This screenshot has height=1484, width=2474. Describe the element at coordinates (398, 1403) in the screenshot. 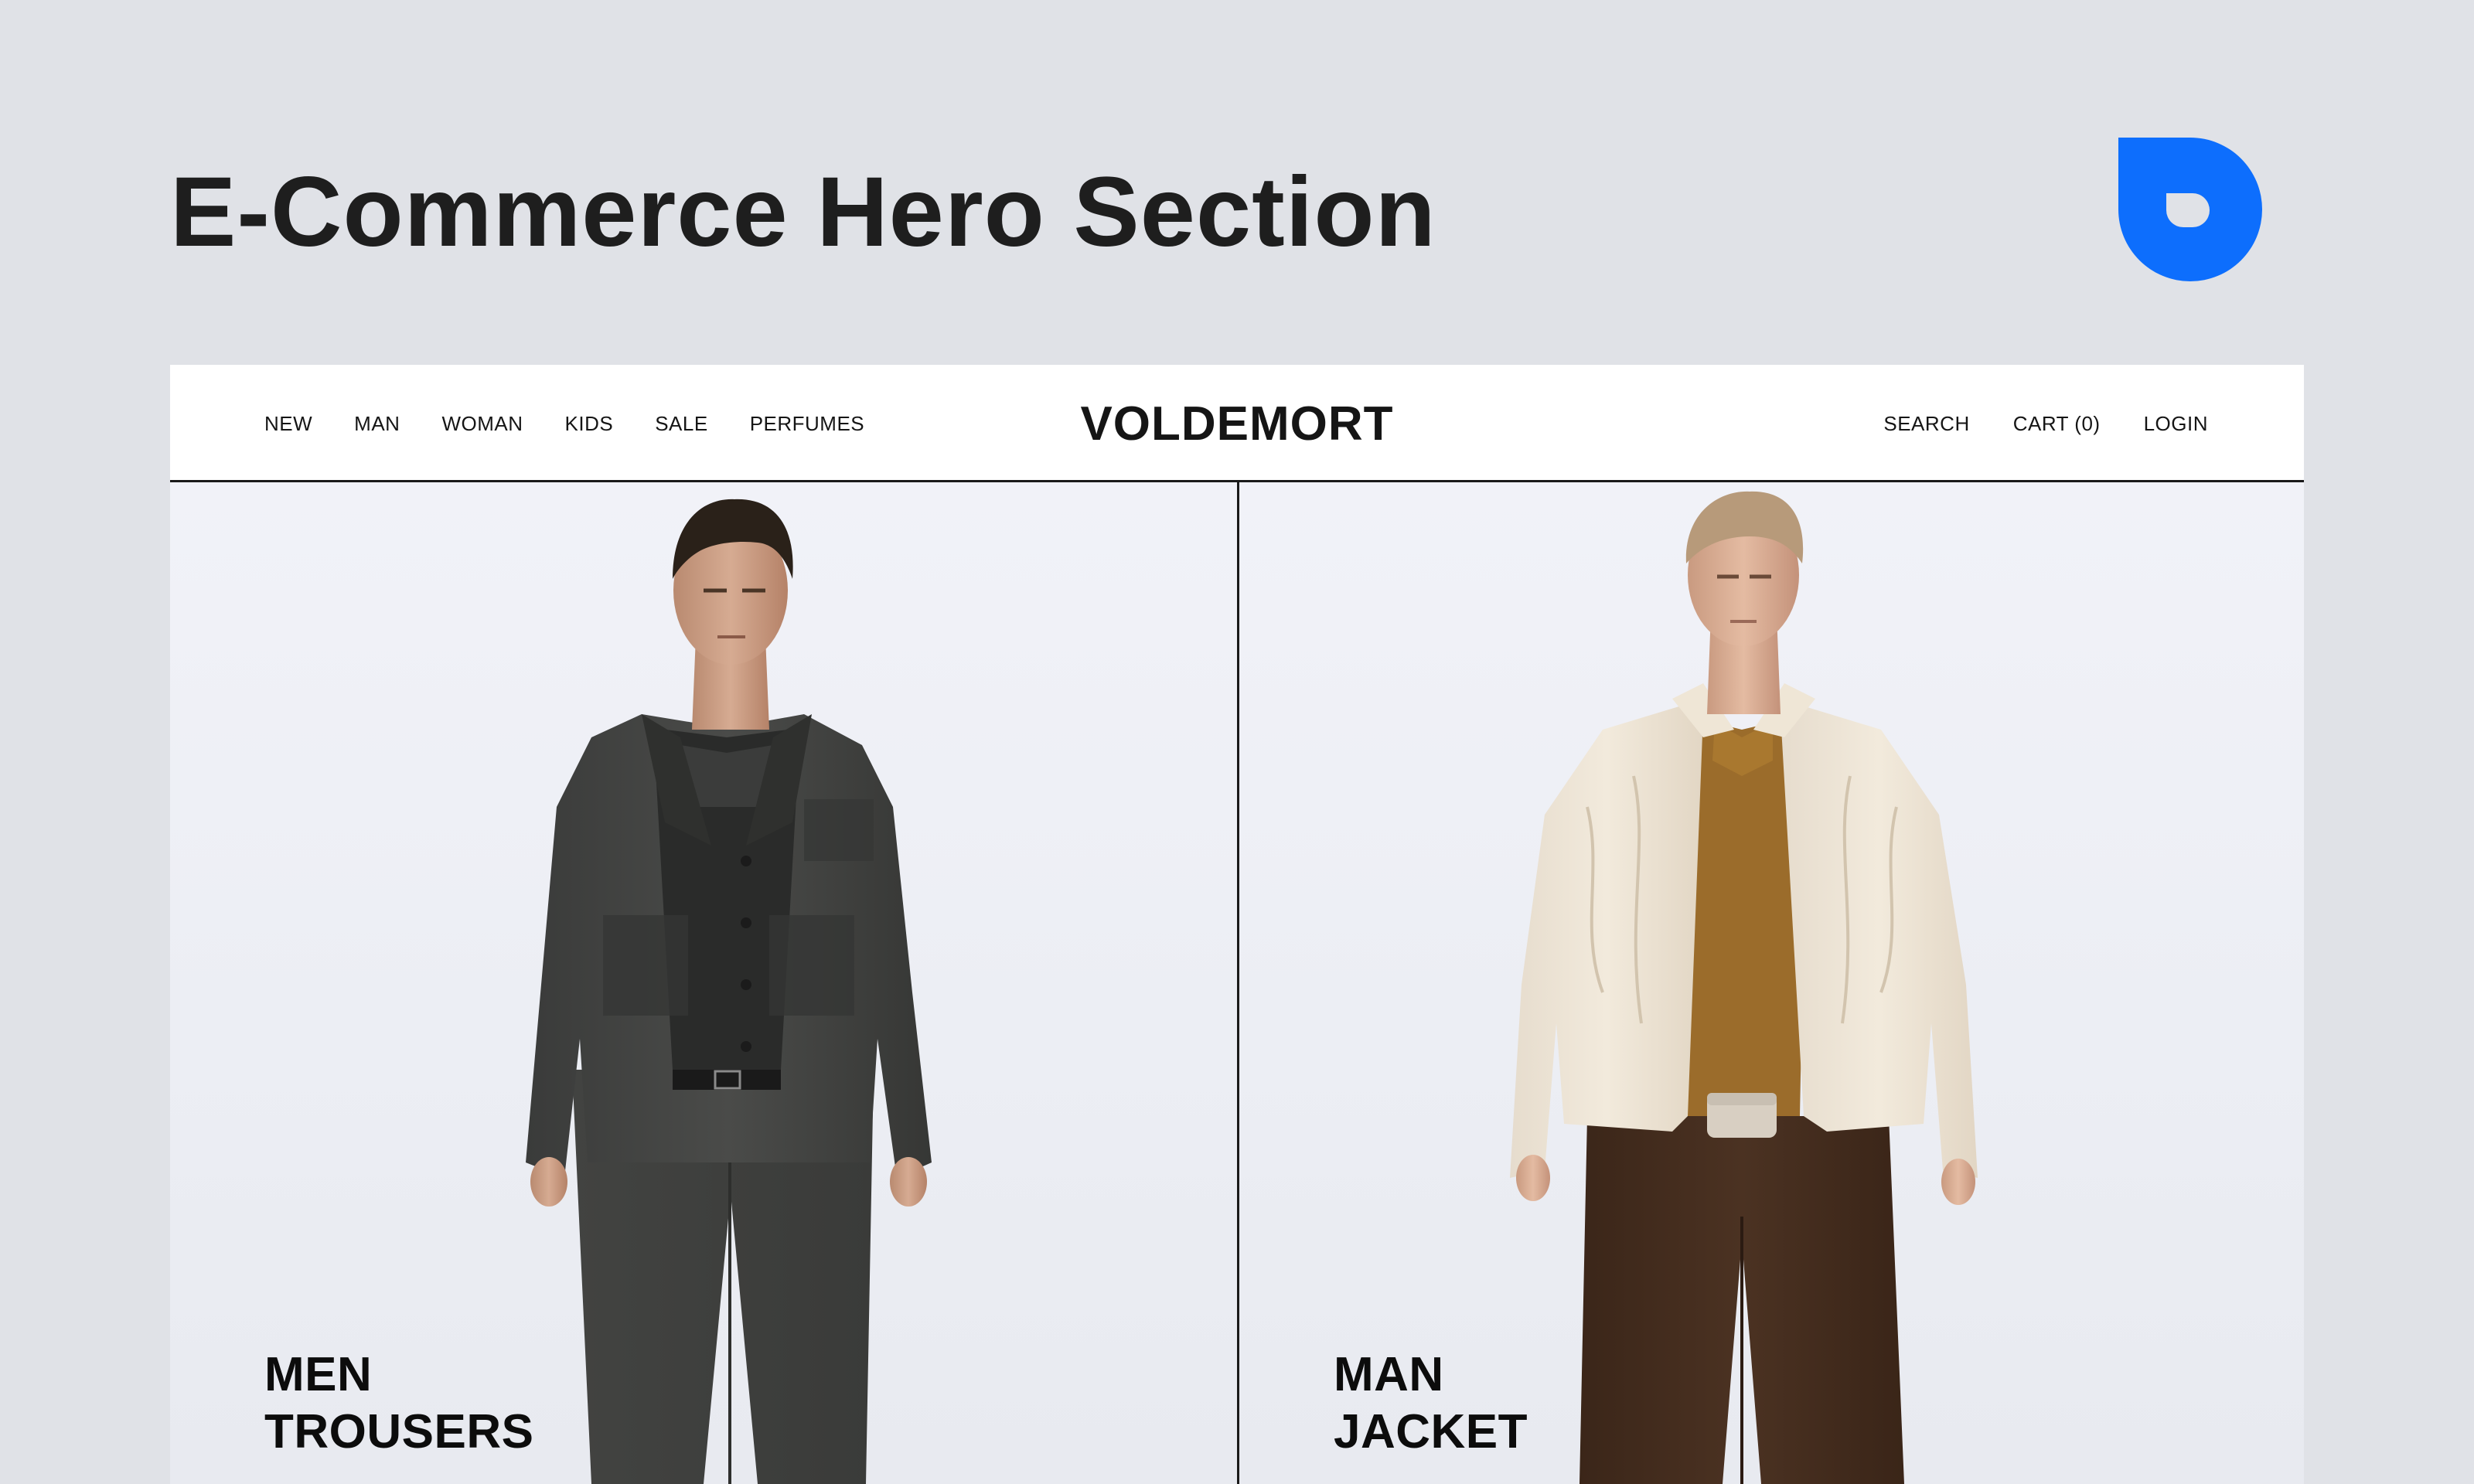

I see `hero-label-men-trousers: MEN TROUSERS` at that location.